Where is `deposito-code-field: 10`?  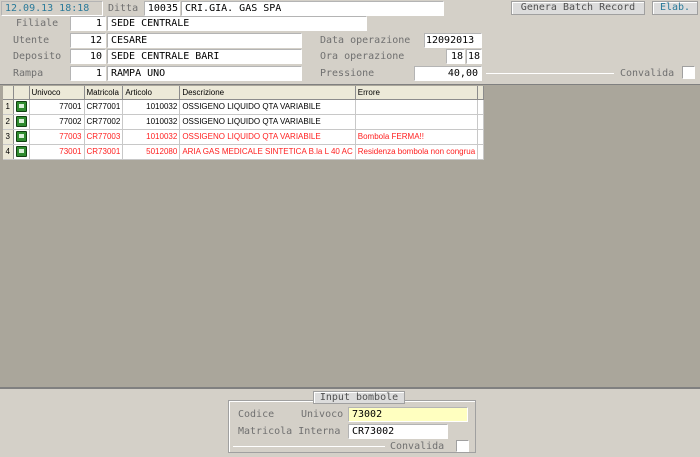 deposito-code-field: 10 is located at coordinates (88, 56).